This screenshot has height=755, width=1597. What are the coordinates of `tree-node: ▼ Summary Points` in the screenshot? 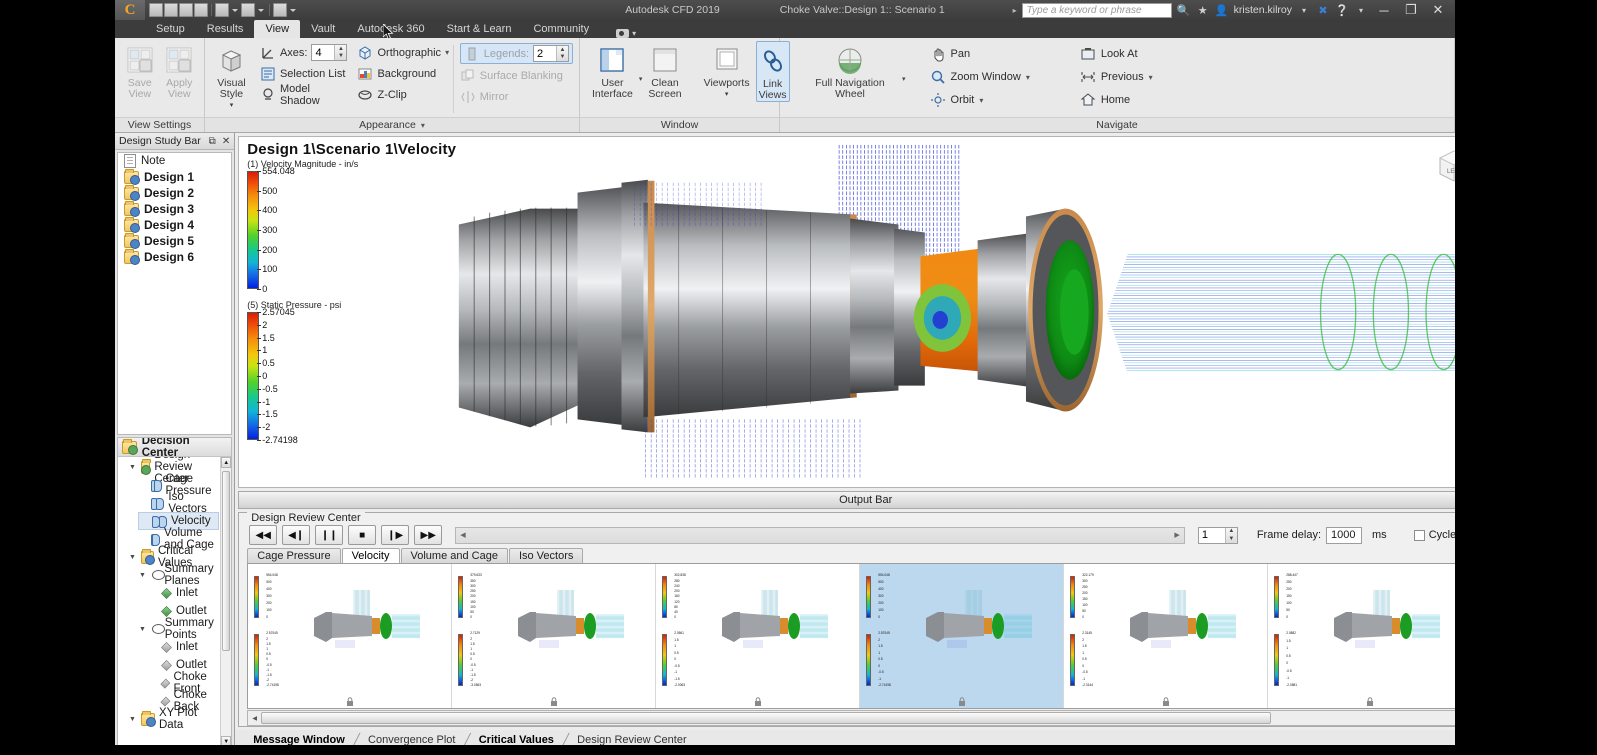 It's located at (178, 629).